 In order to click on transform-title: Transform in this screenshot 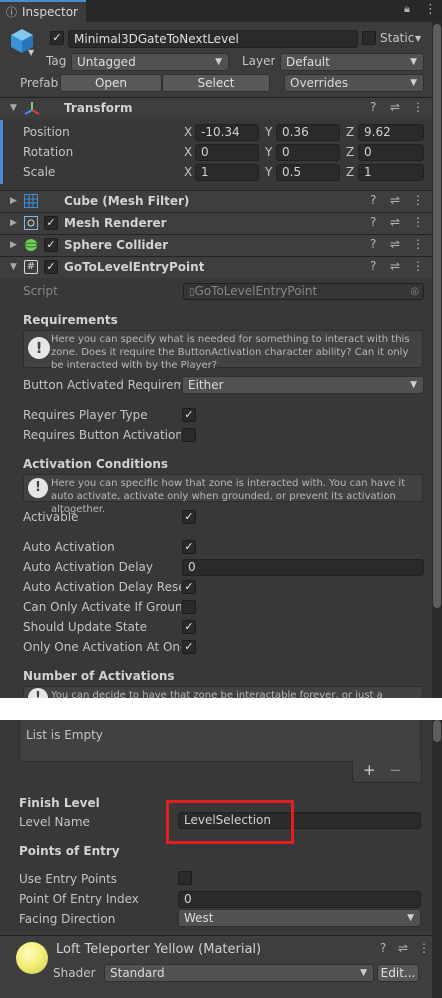, I will do `click(98, 108)`.